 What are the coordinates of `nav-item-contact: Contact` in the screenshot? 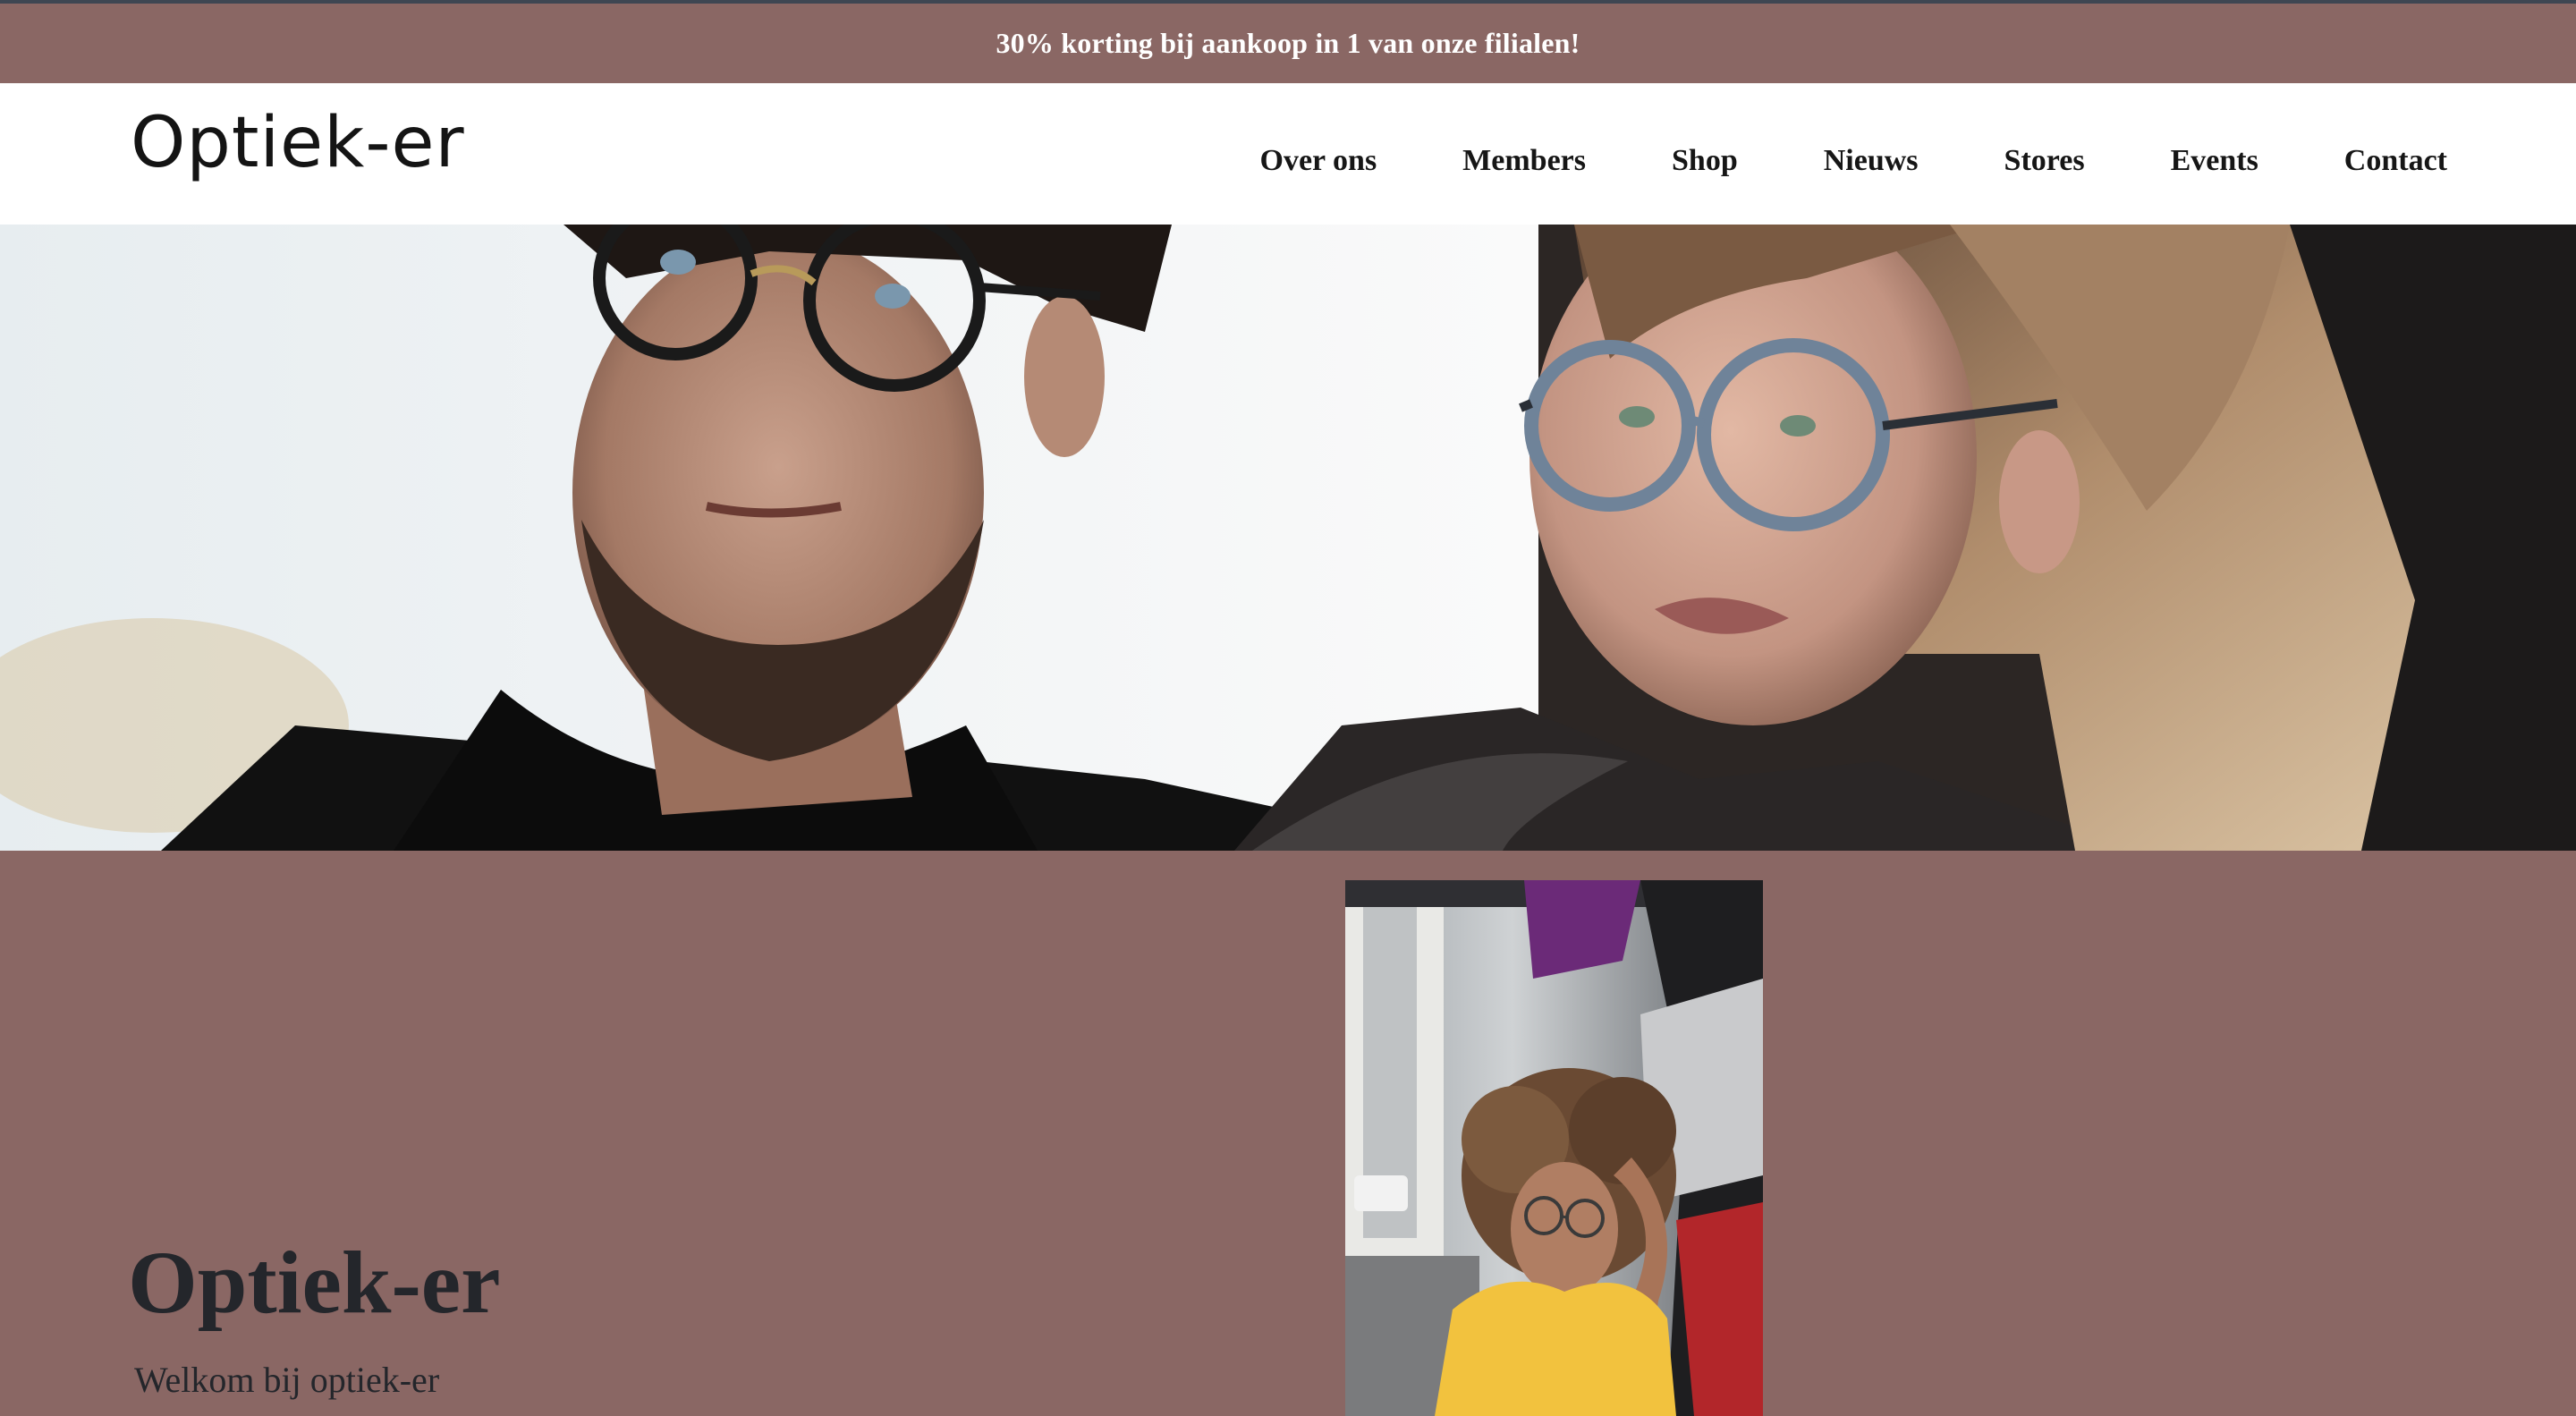 It's located at (2395, 161).